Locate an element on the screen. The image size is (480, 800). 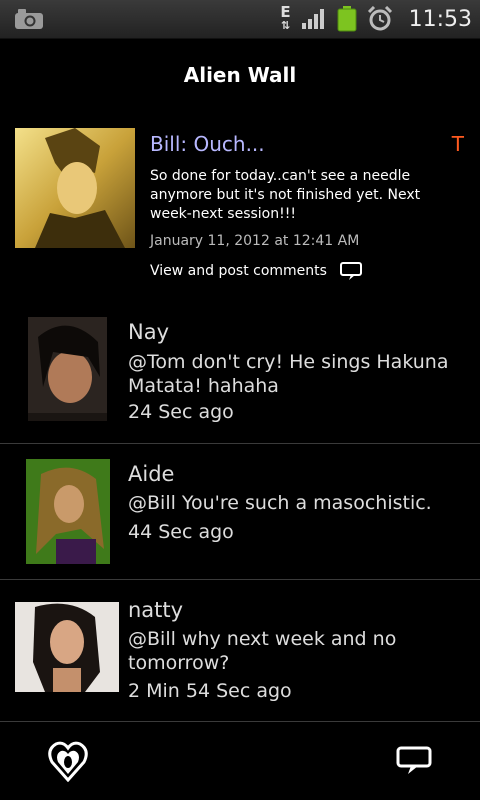
post-date: January 11, 2012 at 12:41 AM is located at coordinates (255, 241).